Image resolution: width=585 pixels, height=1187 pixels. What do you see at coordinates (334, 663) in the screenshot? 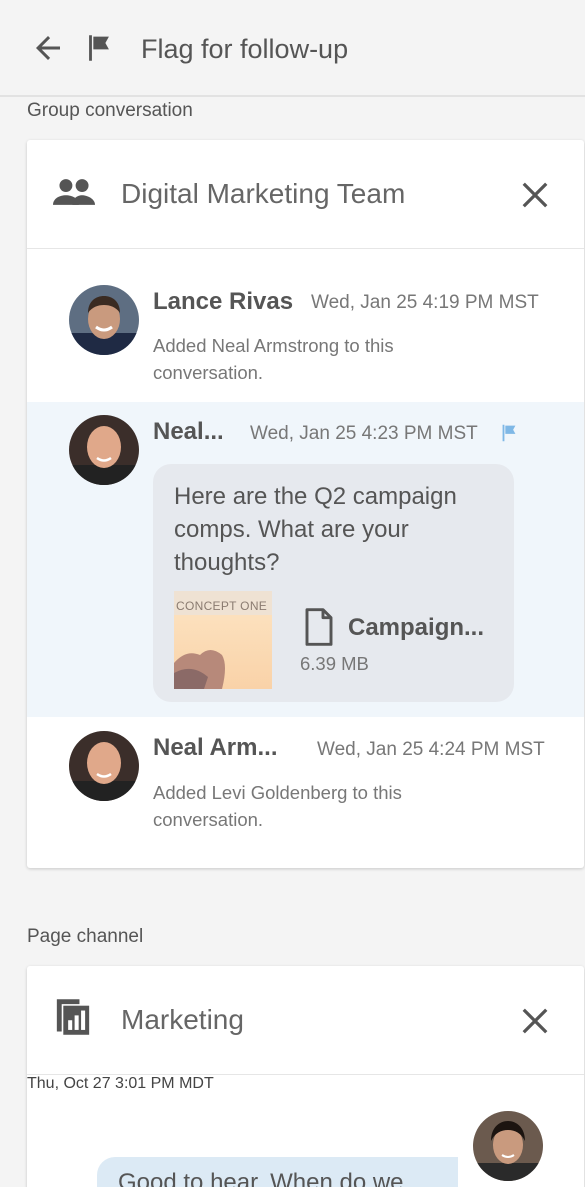
I see `attachment-size: 6.39 MB` at bounding box center [334, 663].